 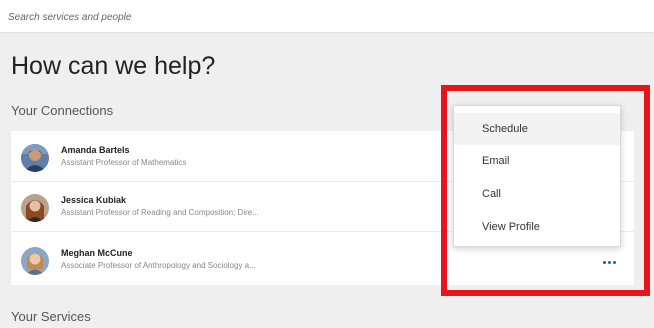 I want to click on menu-item-call: Call, so click(x=537, y=194).